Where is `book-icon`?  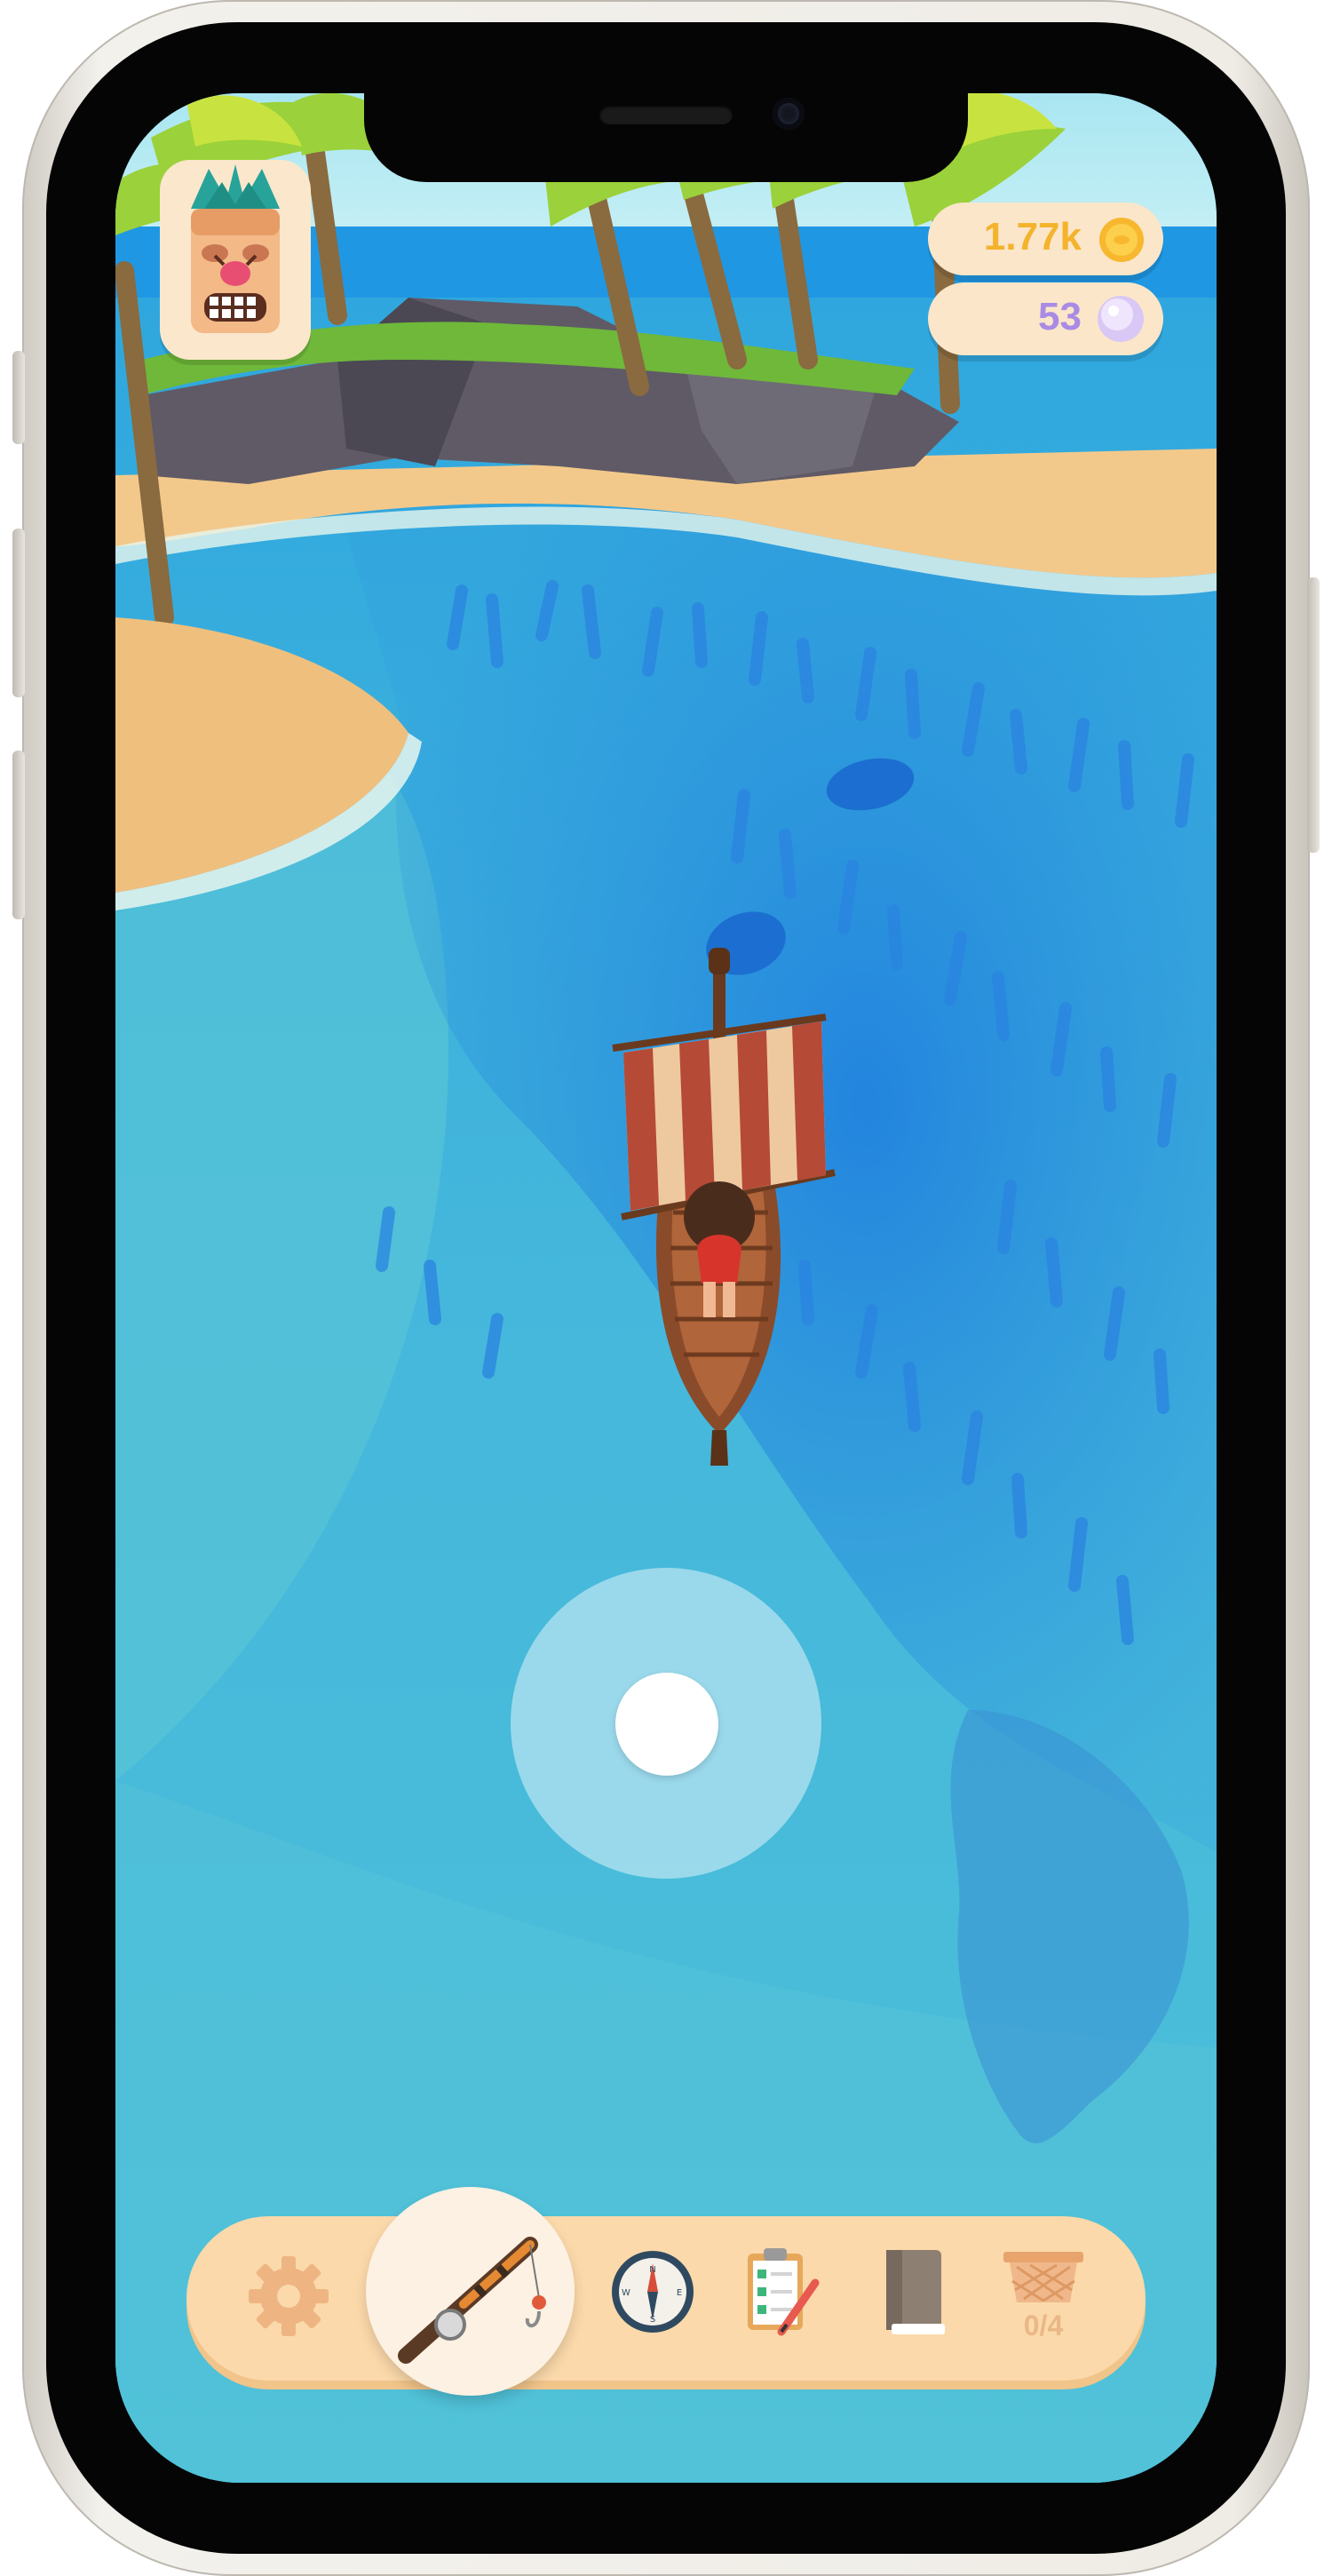
book-icon is located at coordinates (915, 2292).